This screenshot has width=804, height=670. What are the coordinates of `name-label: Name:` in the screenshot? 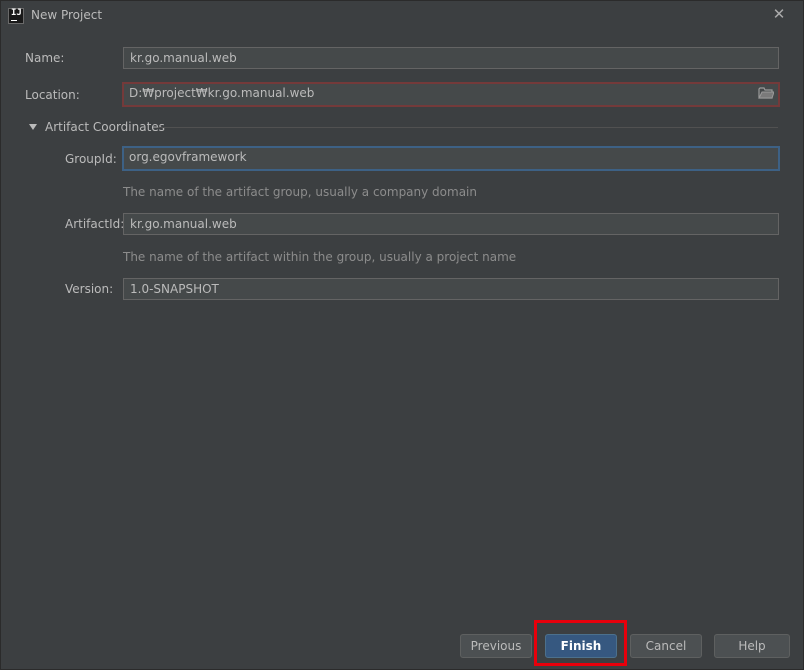 It's located at (45, 58).